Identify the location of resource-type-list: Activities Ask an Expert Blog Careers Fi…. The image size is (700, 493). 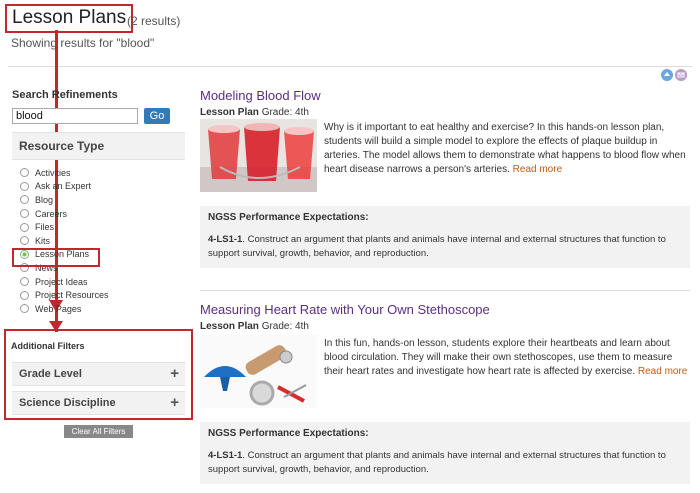
(64, 241).